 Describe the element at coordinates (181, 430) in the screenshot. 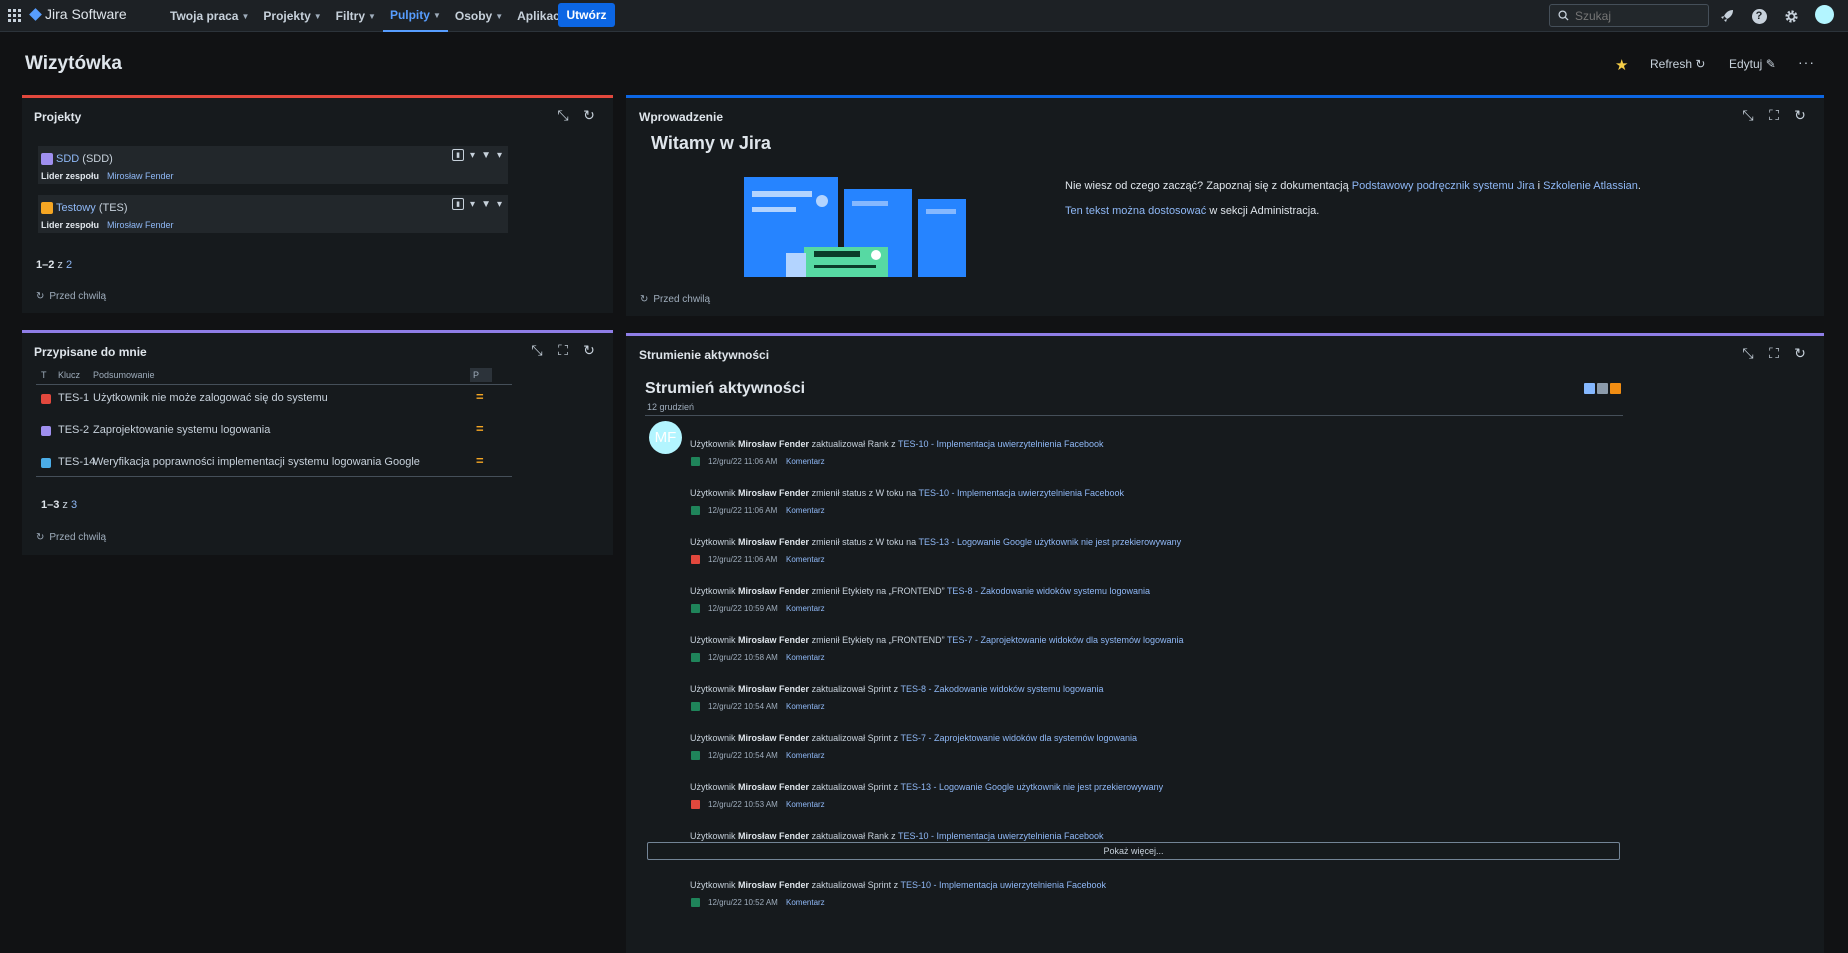

I see `issue-summary-link: Zaprojektowanie systemu logowania` at that location.